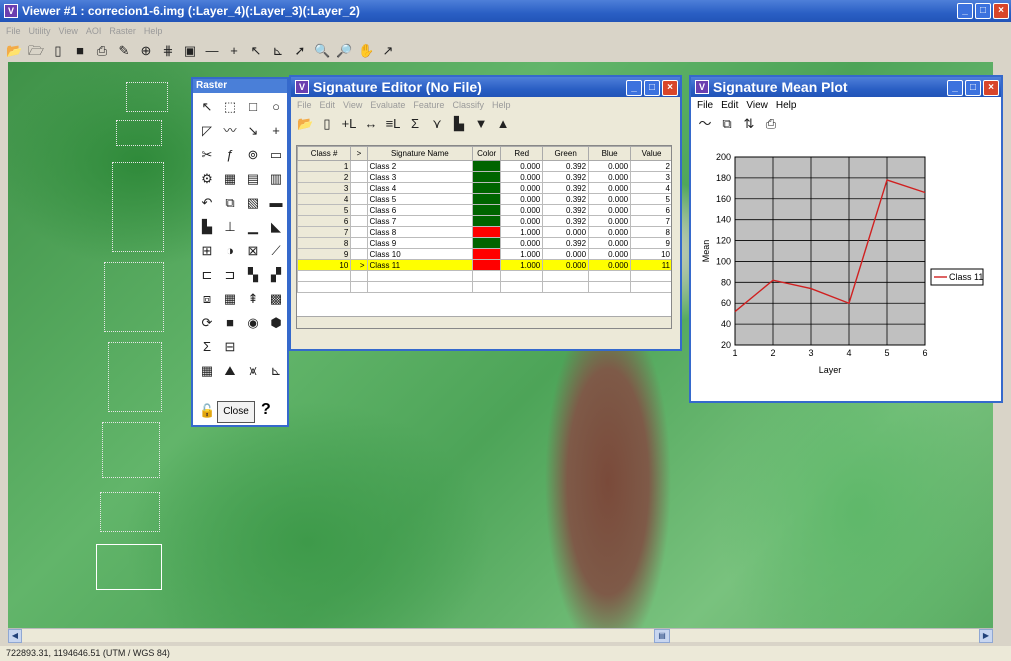 This screenshot has width=1011, height=661. What do you see at coordinates (324, 265) in the screenshot?
I see `row-number: 10` at bounding box center [324, 265].